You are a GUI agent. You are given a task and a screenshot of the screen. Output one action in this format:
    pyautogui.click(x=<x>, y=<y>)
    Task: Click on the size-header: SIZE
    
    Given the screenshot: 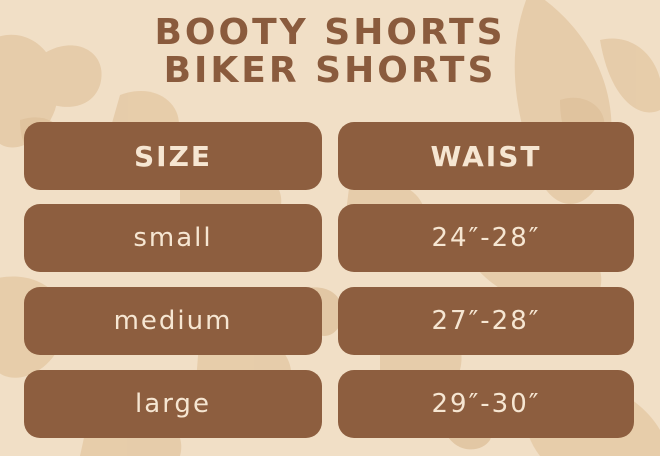 What is the action you would take?
    pyautogui.click(x=173, y=156)
    